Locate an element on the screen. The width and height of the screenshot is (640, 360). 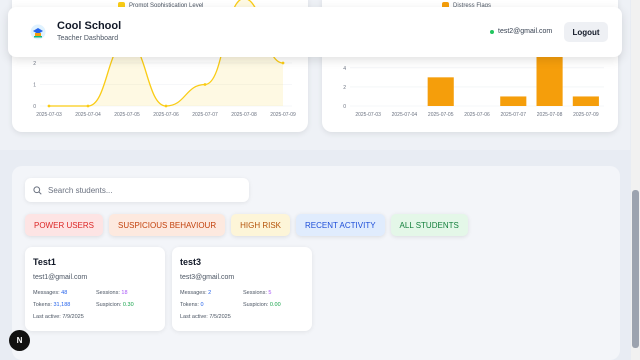
user-status: test2@gmail.com is located at coordinates (521, 31).